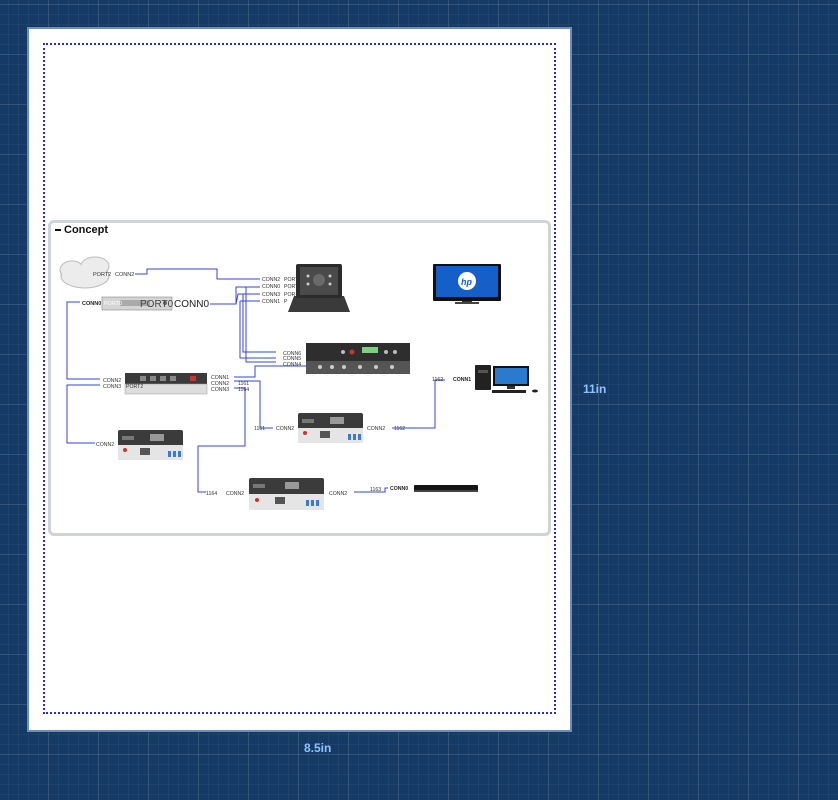  Describe the element at coordinates (220, 390) in the screenshot. I see `matrix-right-conn-3: CONN3` at that location.